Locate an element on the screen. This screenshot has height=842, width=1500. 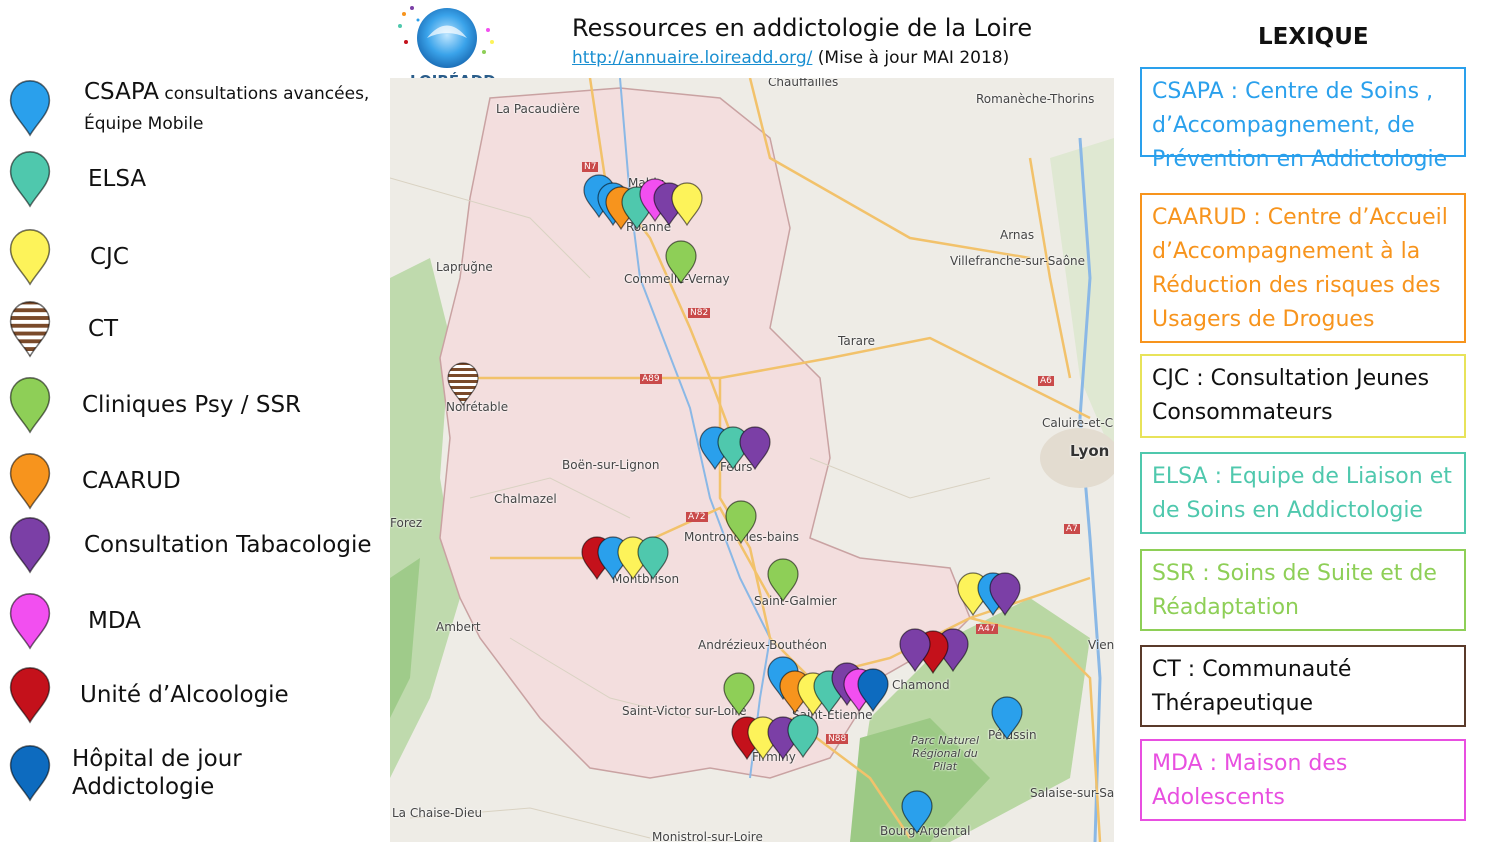
place-label: A89 is located at coordinates (651, 379).